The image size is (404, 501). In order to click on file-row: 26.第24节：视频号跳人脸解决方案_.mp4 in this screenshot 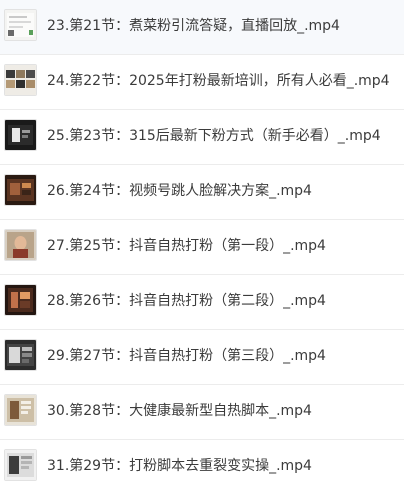, I will do `click(202, 192)`.